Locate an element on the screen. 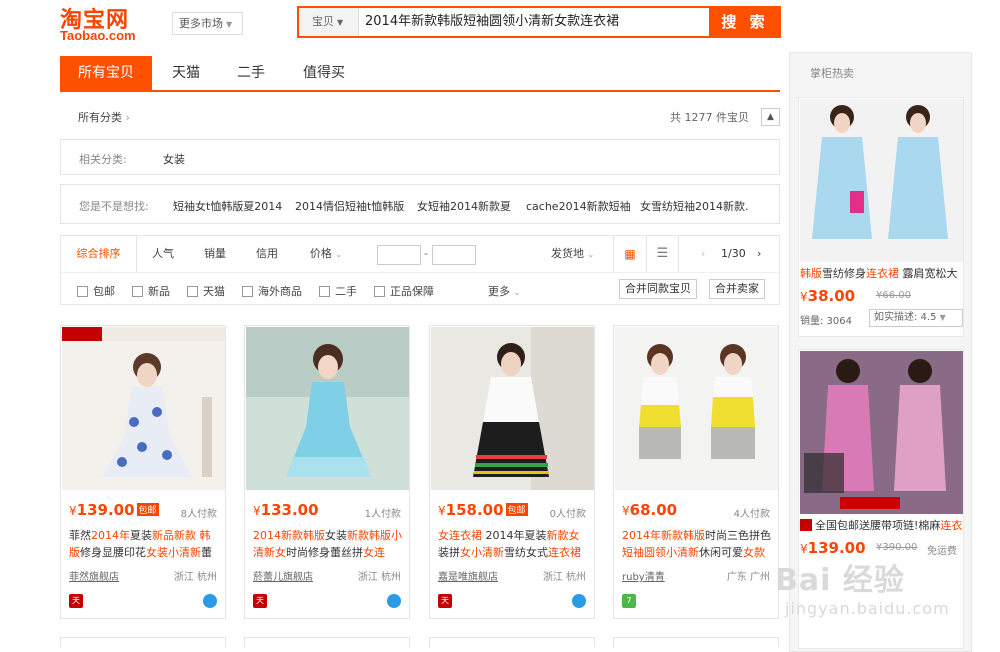 This screenshot has height=652, width=1000. title-part: 雪纺女式 is located at coordinates (526, 552).